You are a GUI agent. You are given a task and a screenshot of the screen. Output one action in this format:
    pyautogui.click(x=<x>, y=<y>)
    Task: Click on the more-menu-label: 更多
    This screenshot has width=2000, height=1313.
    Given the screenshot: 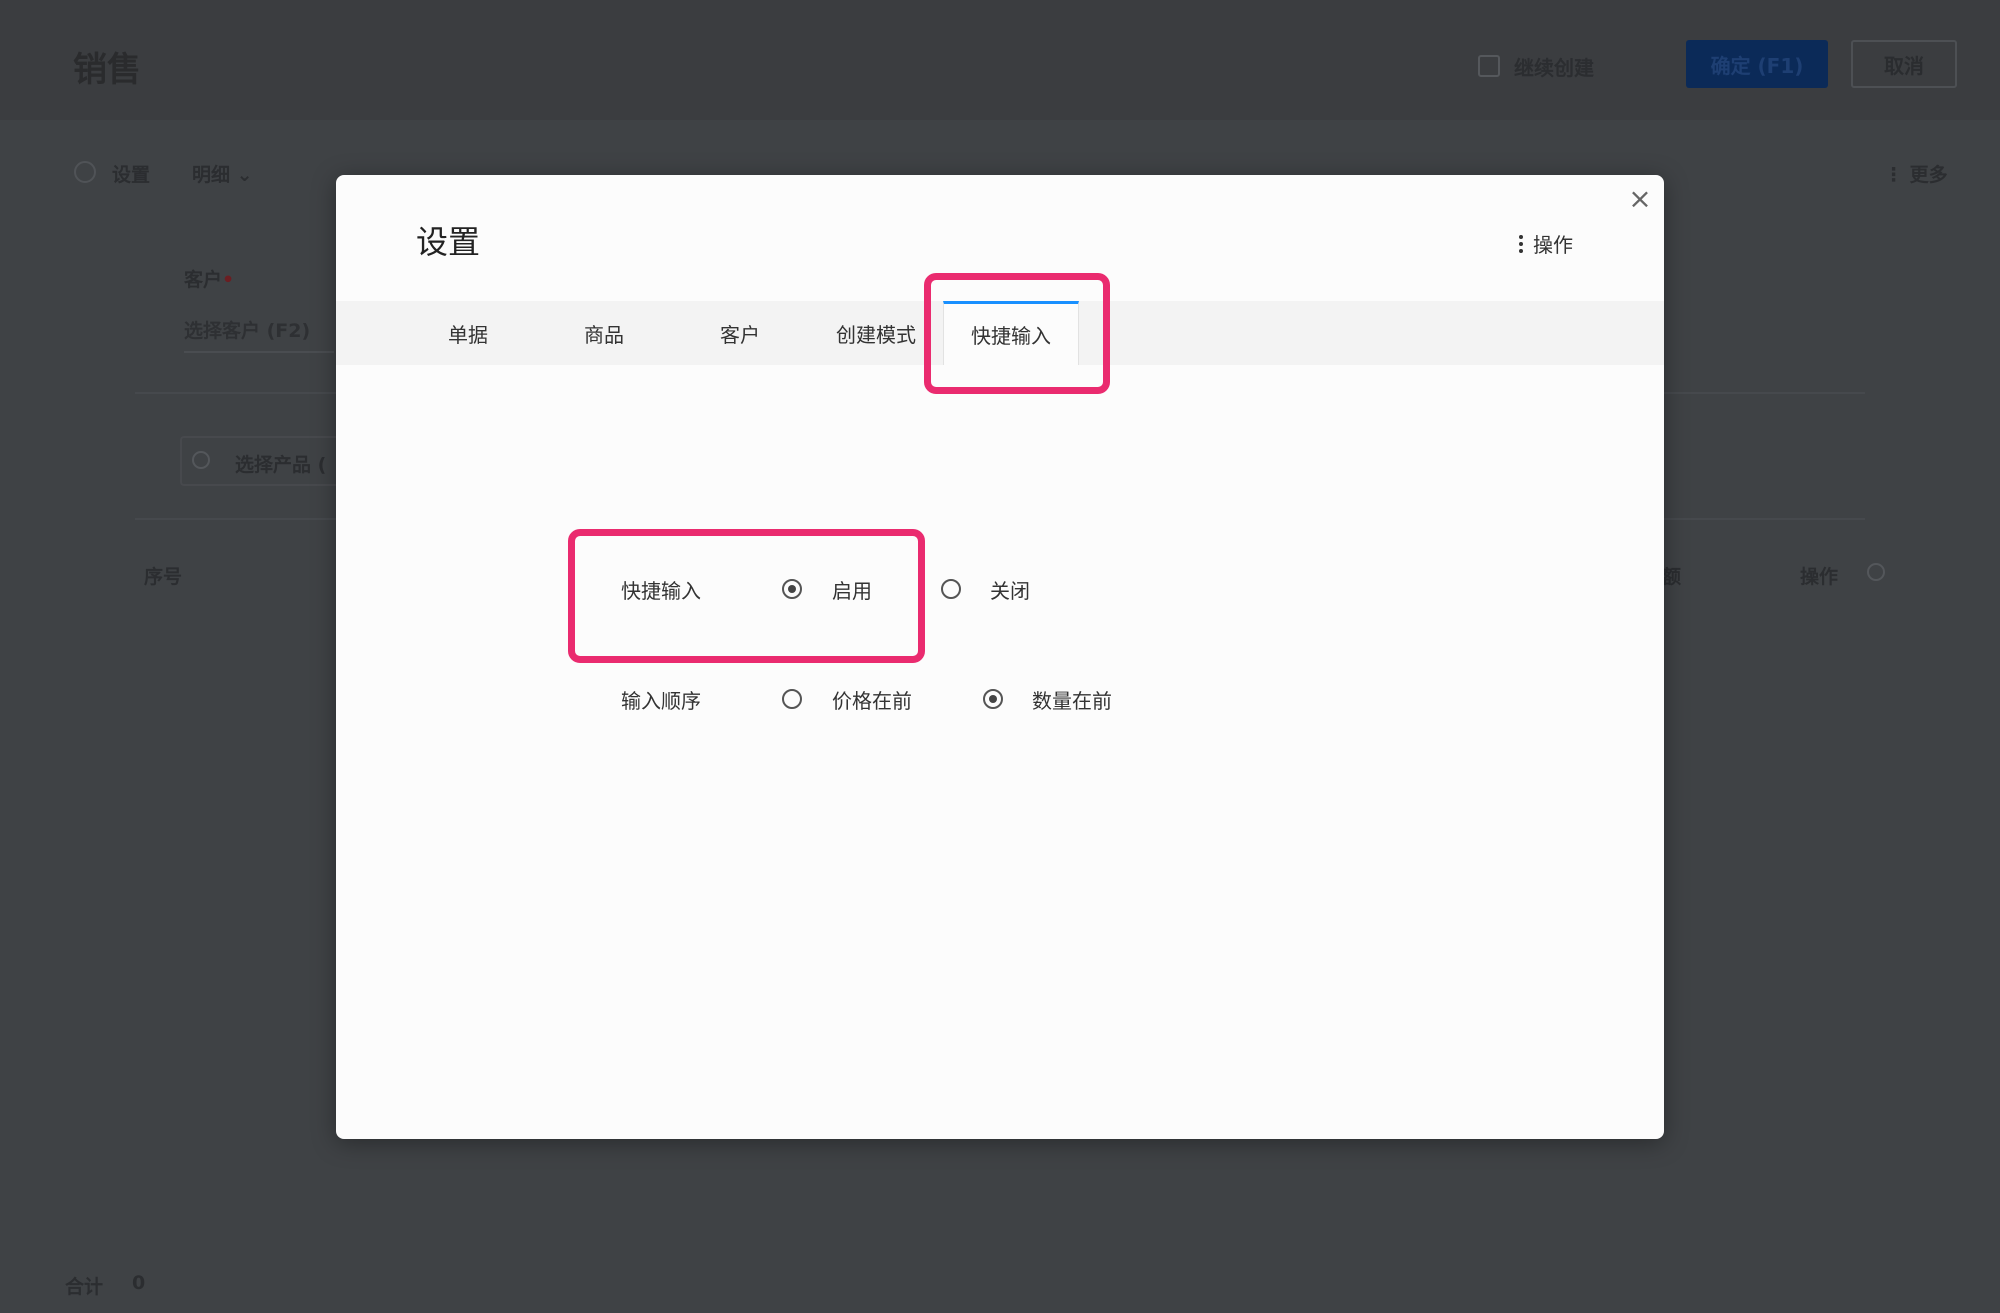 What is the action you would take?
    pyautogui.click(x=1928, y=175)
    